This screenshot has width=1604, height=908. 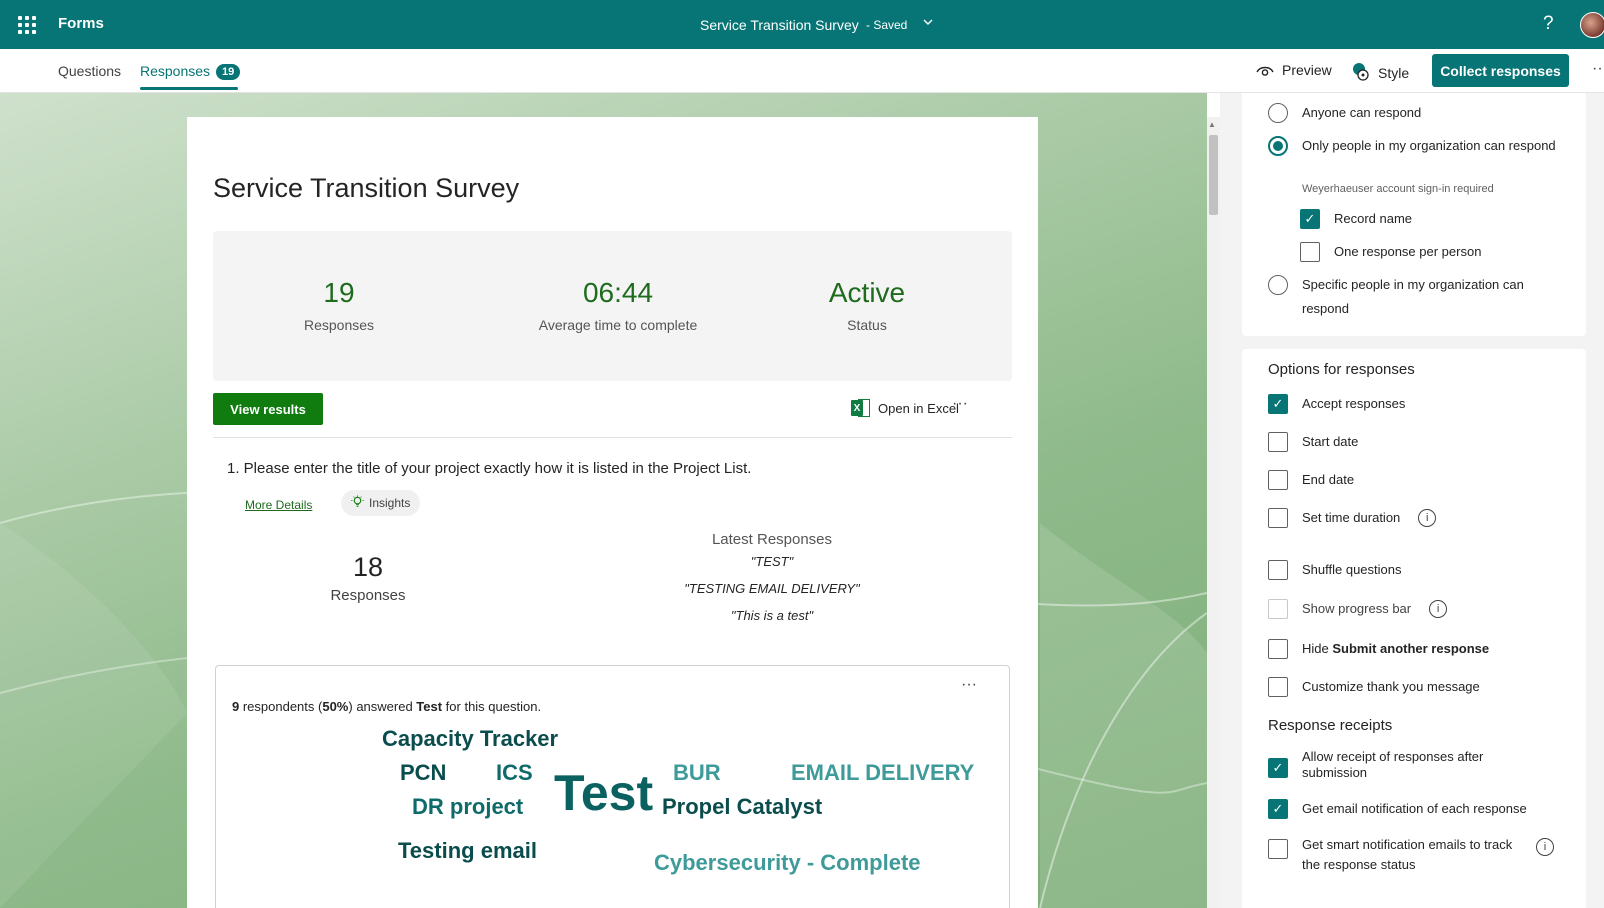 I want to click on word-cloud-term: Test, so click(x=603, y=793).